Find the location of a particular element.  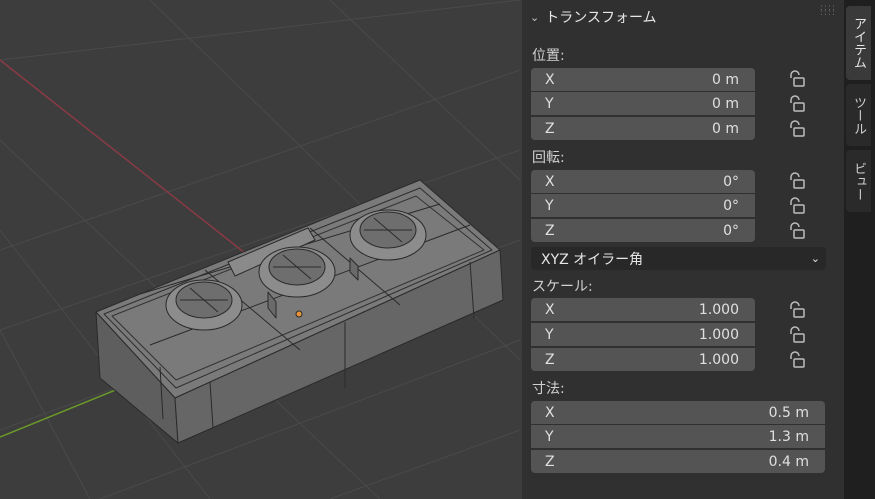

scale-x-field: X 1.000 is located at coordinates (643, 309).